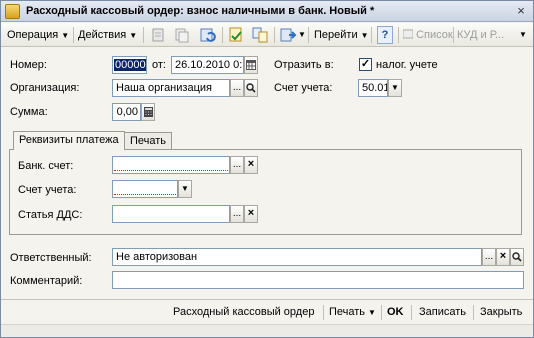  I want to click on print-form-button: Расходный кассовый ордер, so click(243, 312).